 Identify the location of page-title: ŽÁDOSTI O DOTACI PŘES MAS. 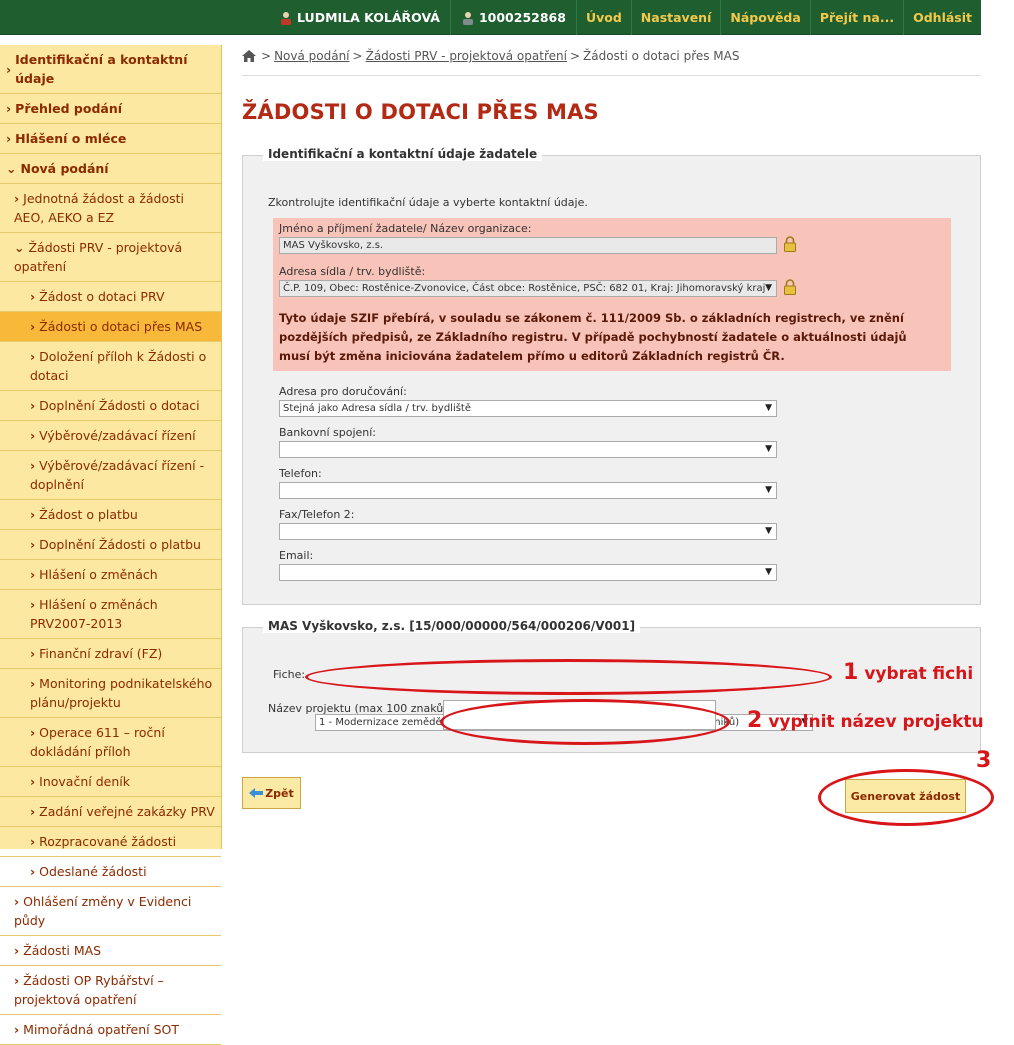
(420, 112).